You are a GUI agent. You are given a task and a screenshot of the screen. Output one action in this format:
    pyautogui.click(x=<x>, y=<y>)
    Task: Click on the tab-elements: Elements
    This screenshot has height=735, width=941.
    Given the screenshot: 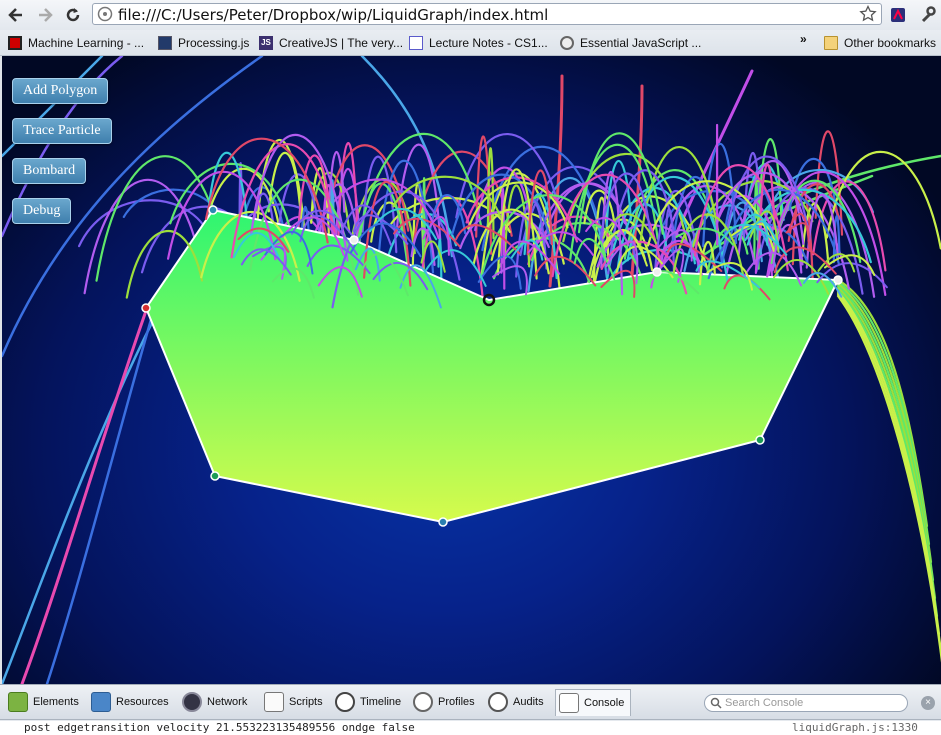 What is the action you would take?
    pyautogui.click(x=43, y=702)
    